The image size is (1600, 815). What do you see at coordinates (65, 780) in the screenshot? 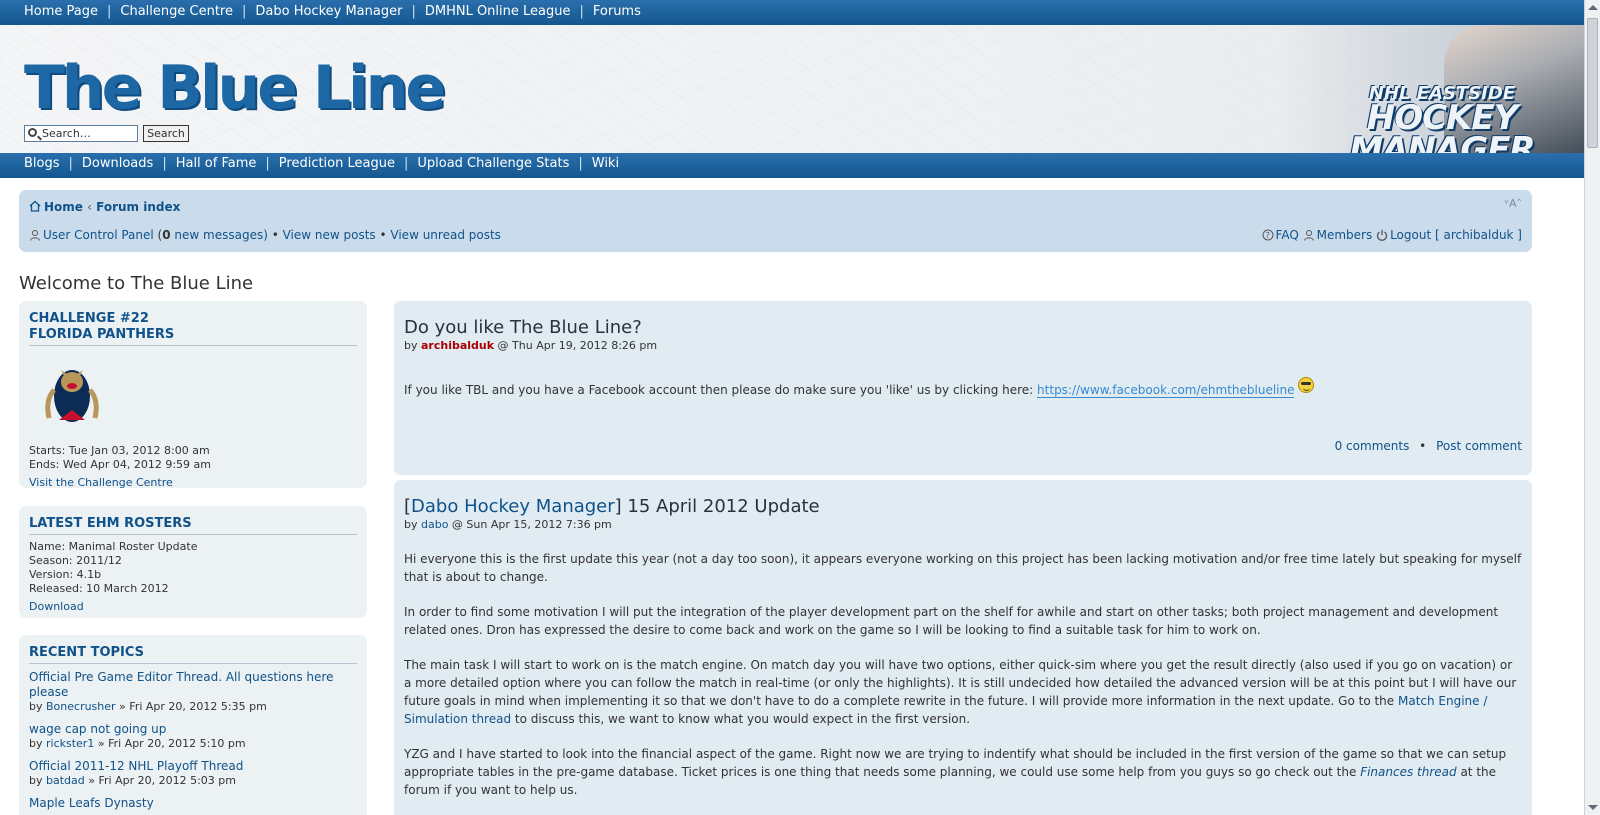
I see `topic-author-link: batdad` at bounding box center [65, 780].